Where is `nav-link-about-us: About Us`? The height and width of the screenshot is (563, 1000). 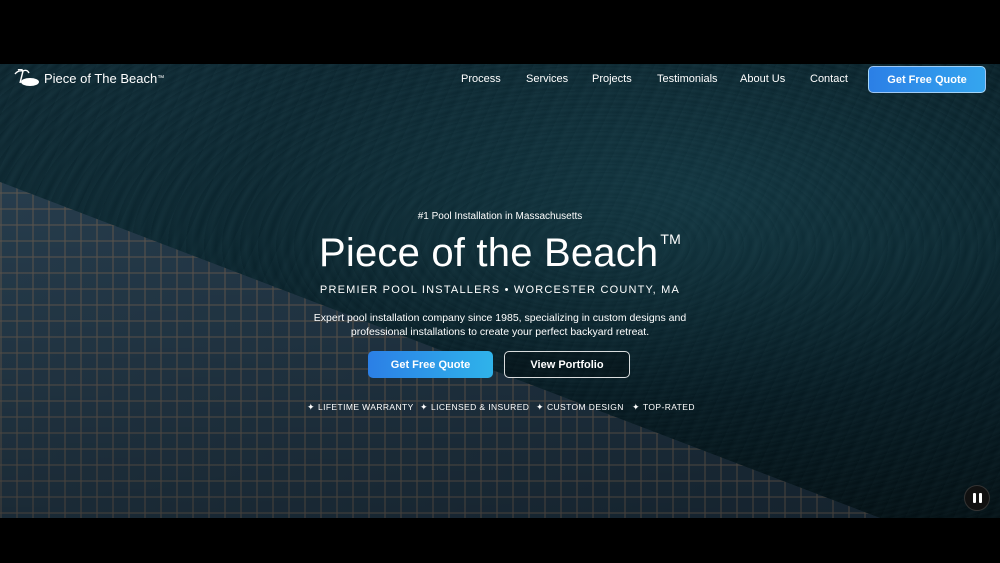
nav-link-about-us: About Us is located at coordinates (762, 79).